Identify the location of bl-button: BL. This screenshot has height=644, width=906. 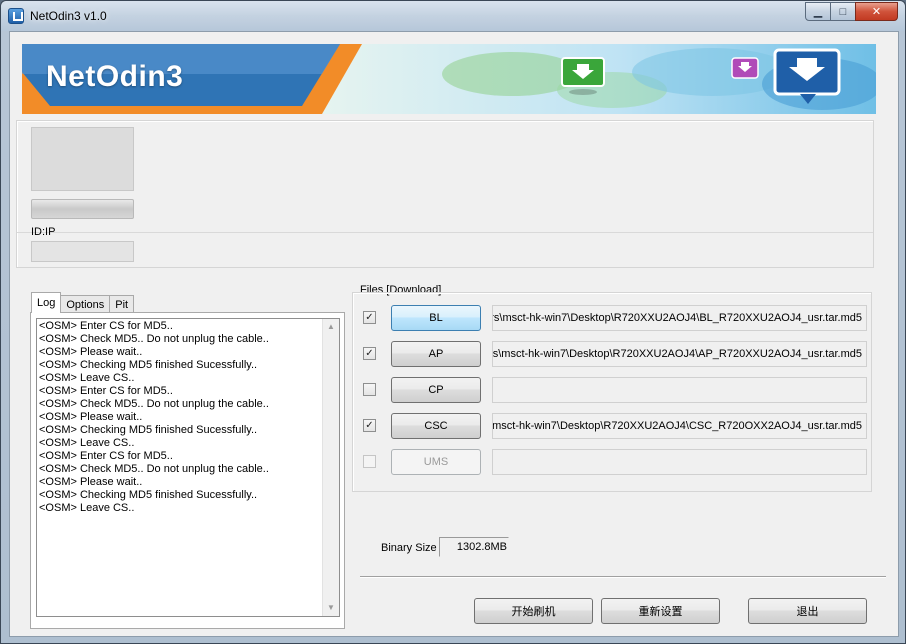
(436, 318).